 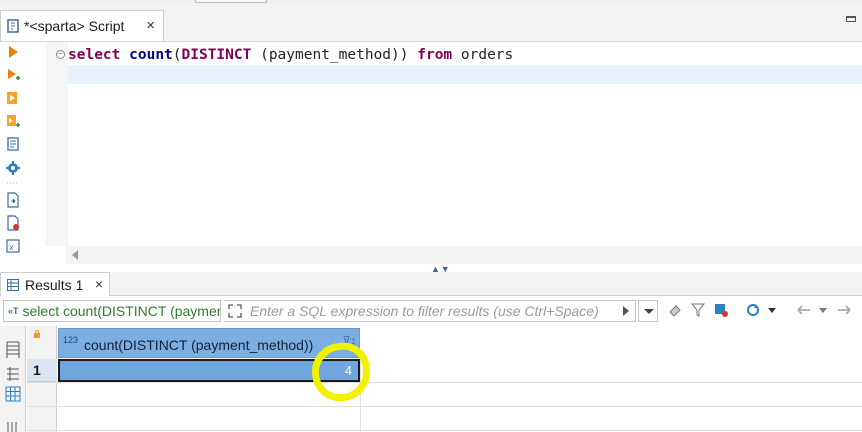 I want to click on editor-horizontal-scrollbar, so click(x=464, y=255).